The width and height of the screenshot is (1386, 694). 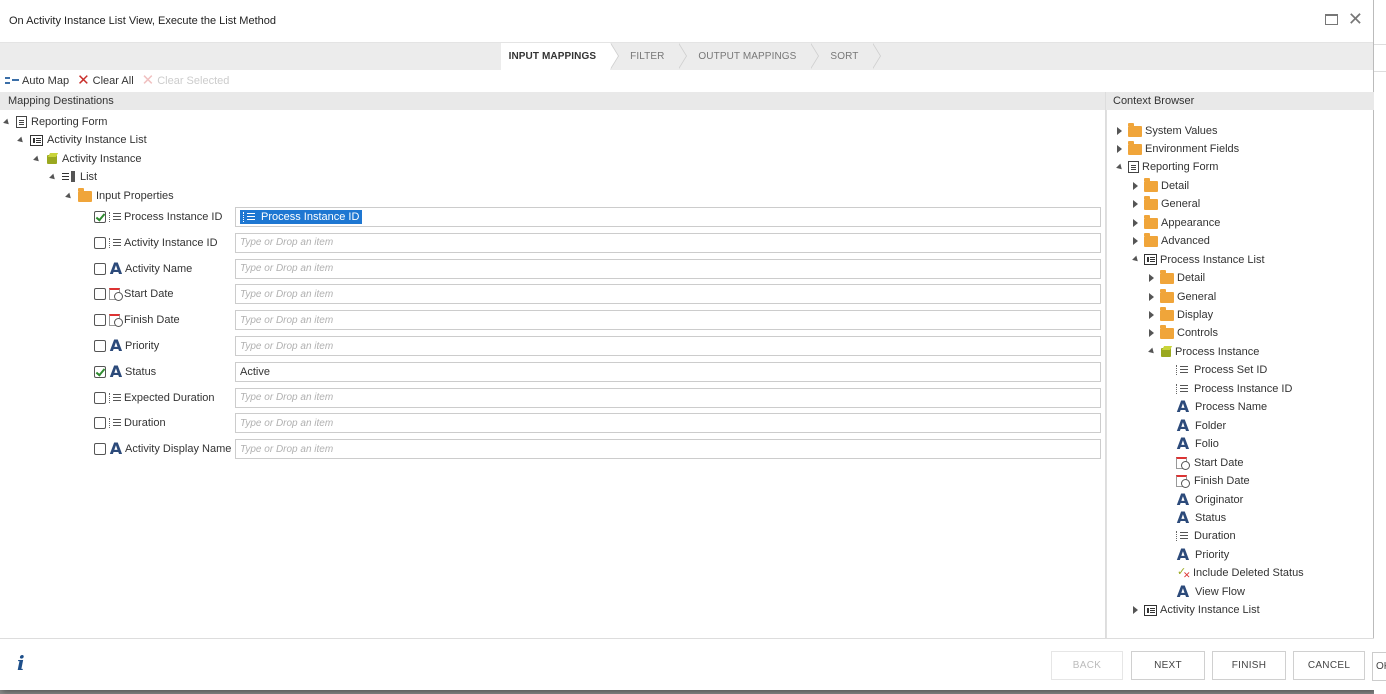 What do you see at coordinates (82, 140) in the screenshot?
I see `tree-activity-instance-list: Activity Instance List` at bounding box center [82, 140].